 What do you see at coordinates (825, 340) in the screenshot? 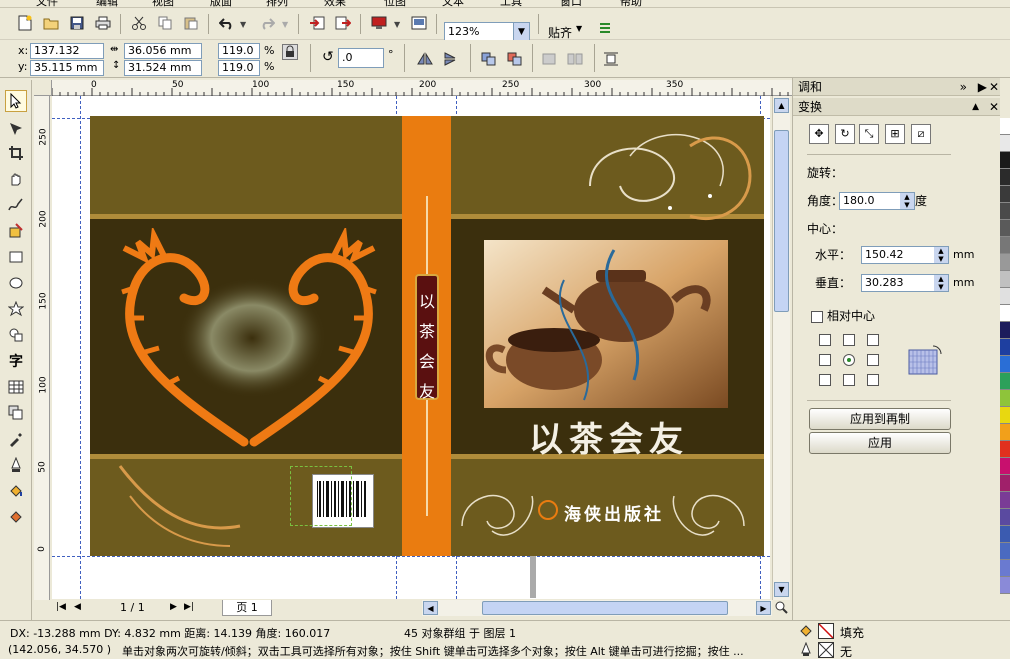
I see `anchor-top-left` at bounding box center [825, 340].